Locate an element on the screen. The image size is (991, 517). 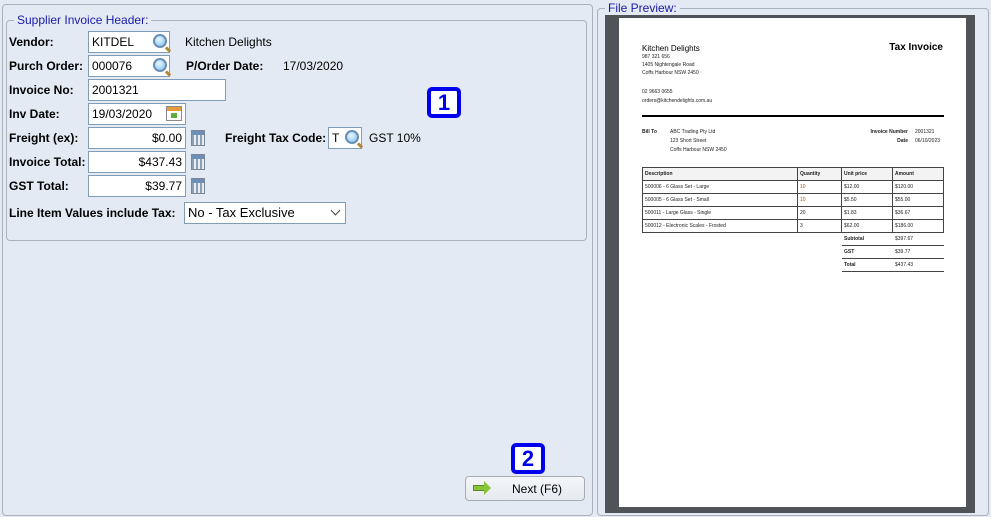
total-label: Total is located at coordinates (850, 265).